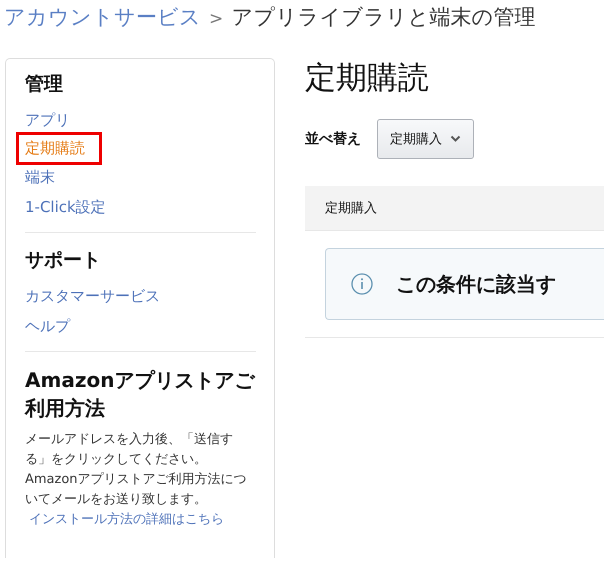 This screenshot has width=604, height=580. Describe the element at coordinates (140, 394) in the screenshot. I see `sidebar-heading: Amazonアプリストアご利用方法` at that location.